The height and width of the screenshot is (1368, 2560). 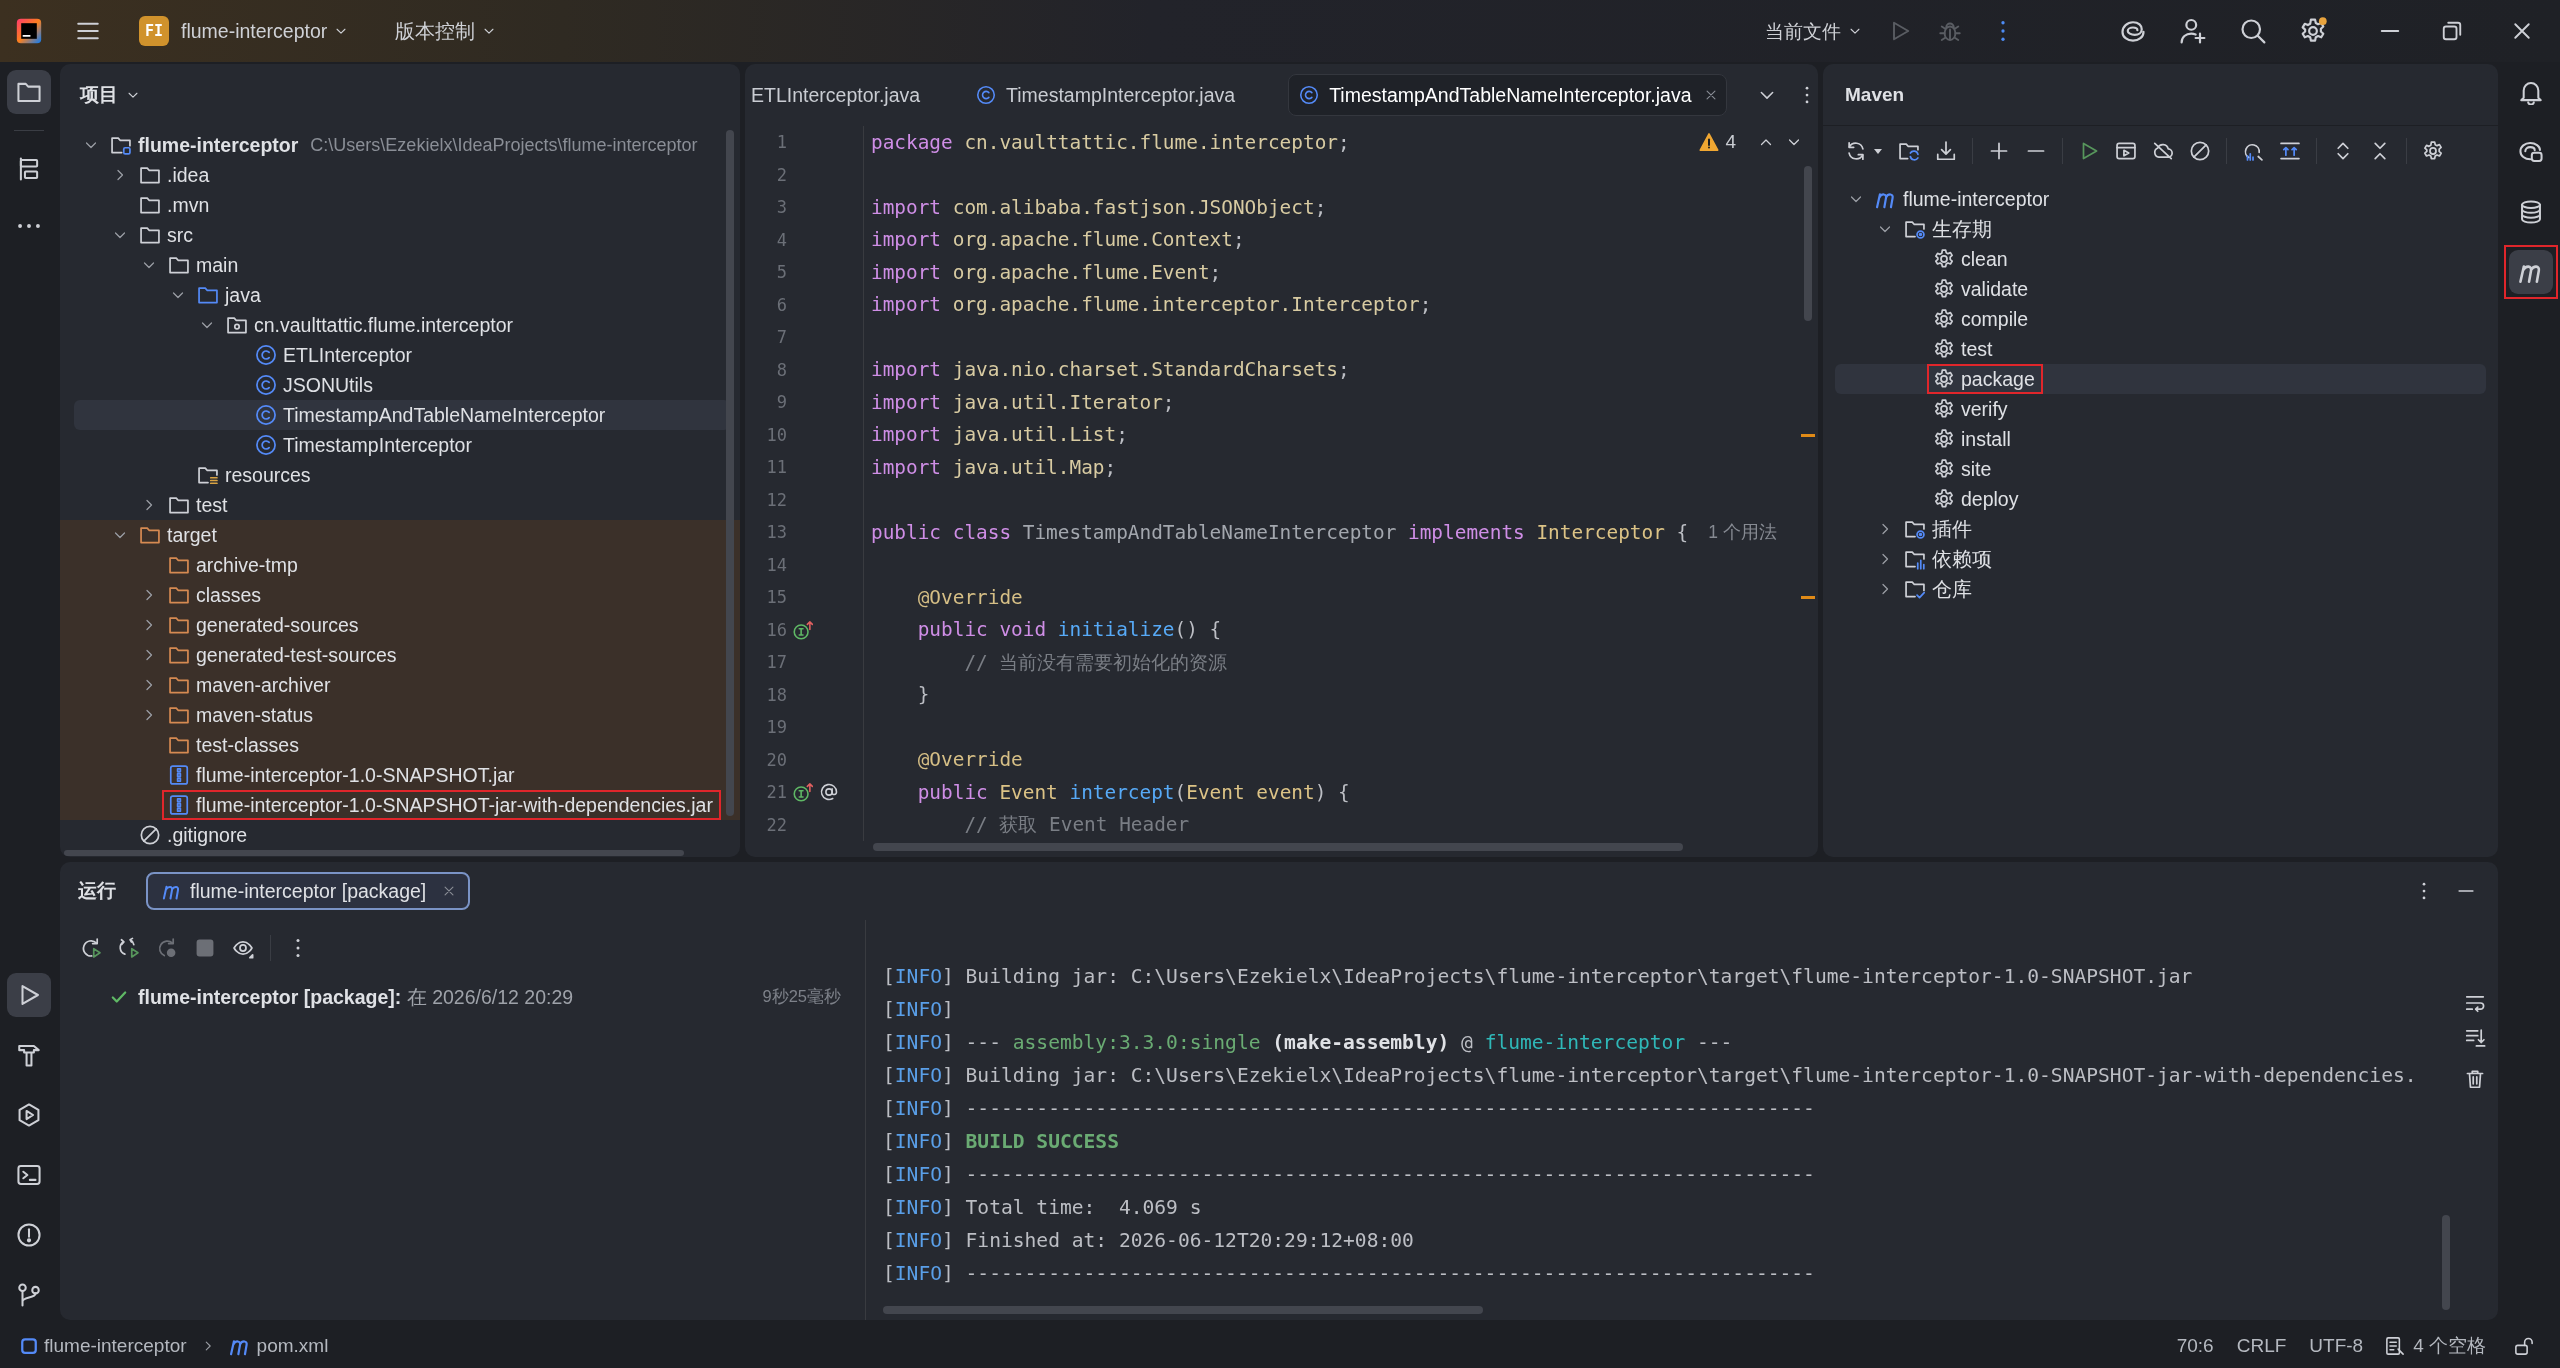 What do you see at coordinates (2195, 1346) in the screenshot?
I see `caret-position: 70:6` at bounding box center [2195, 1346].